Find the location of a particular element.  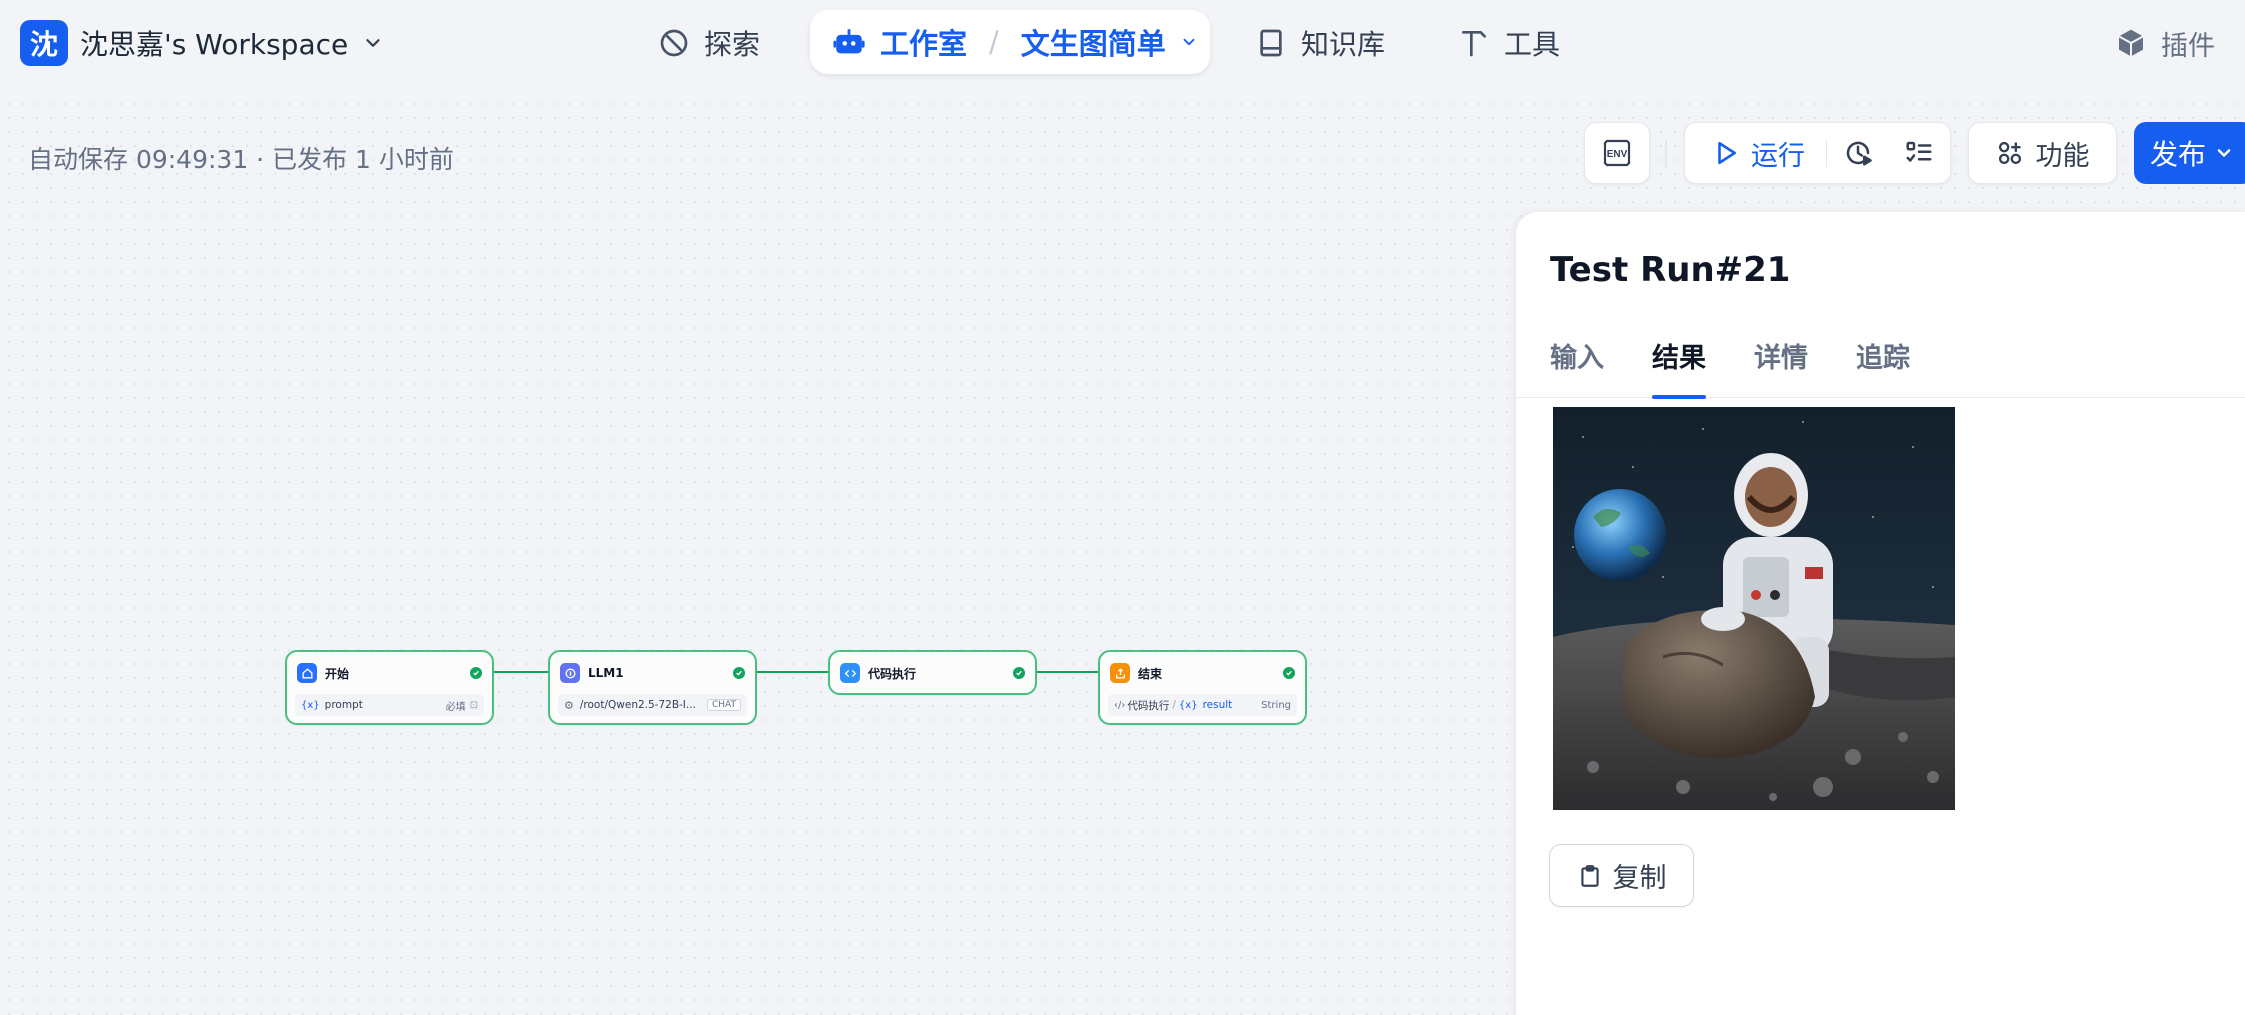

tab-result: 结果 is located at coordinates (1679, 360).